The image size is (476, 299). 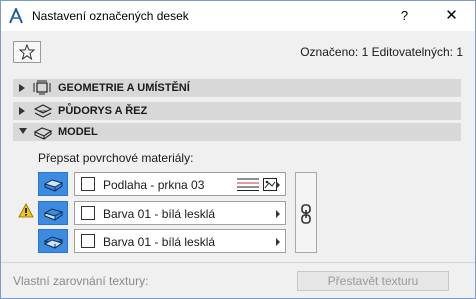 What do you see at coordinates (381, 52) in the screenshot?
I see `marked-editable-count: Označeno: 1 Editovatelných: 1` at bounding box center [381, 52].